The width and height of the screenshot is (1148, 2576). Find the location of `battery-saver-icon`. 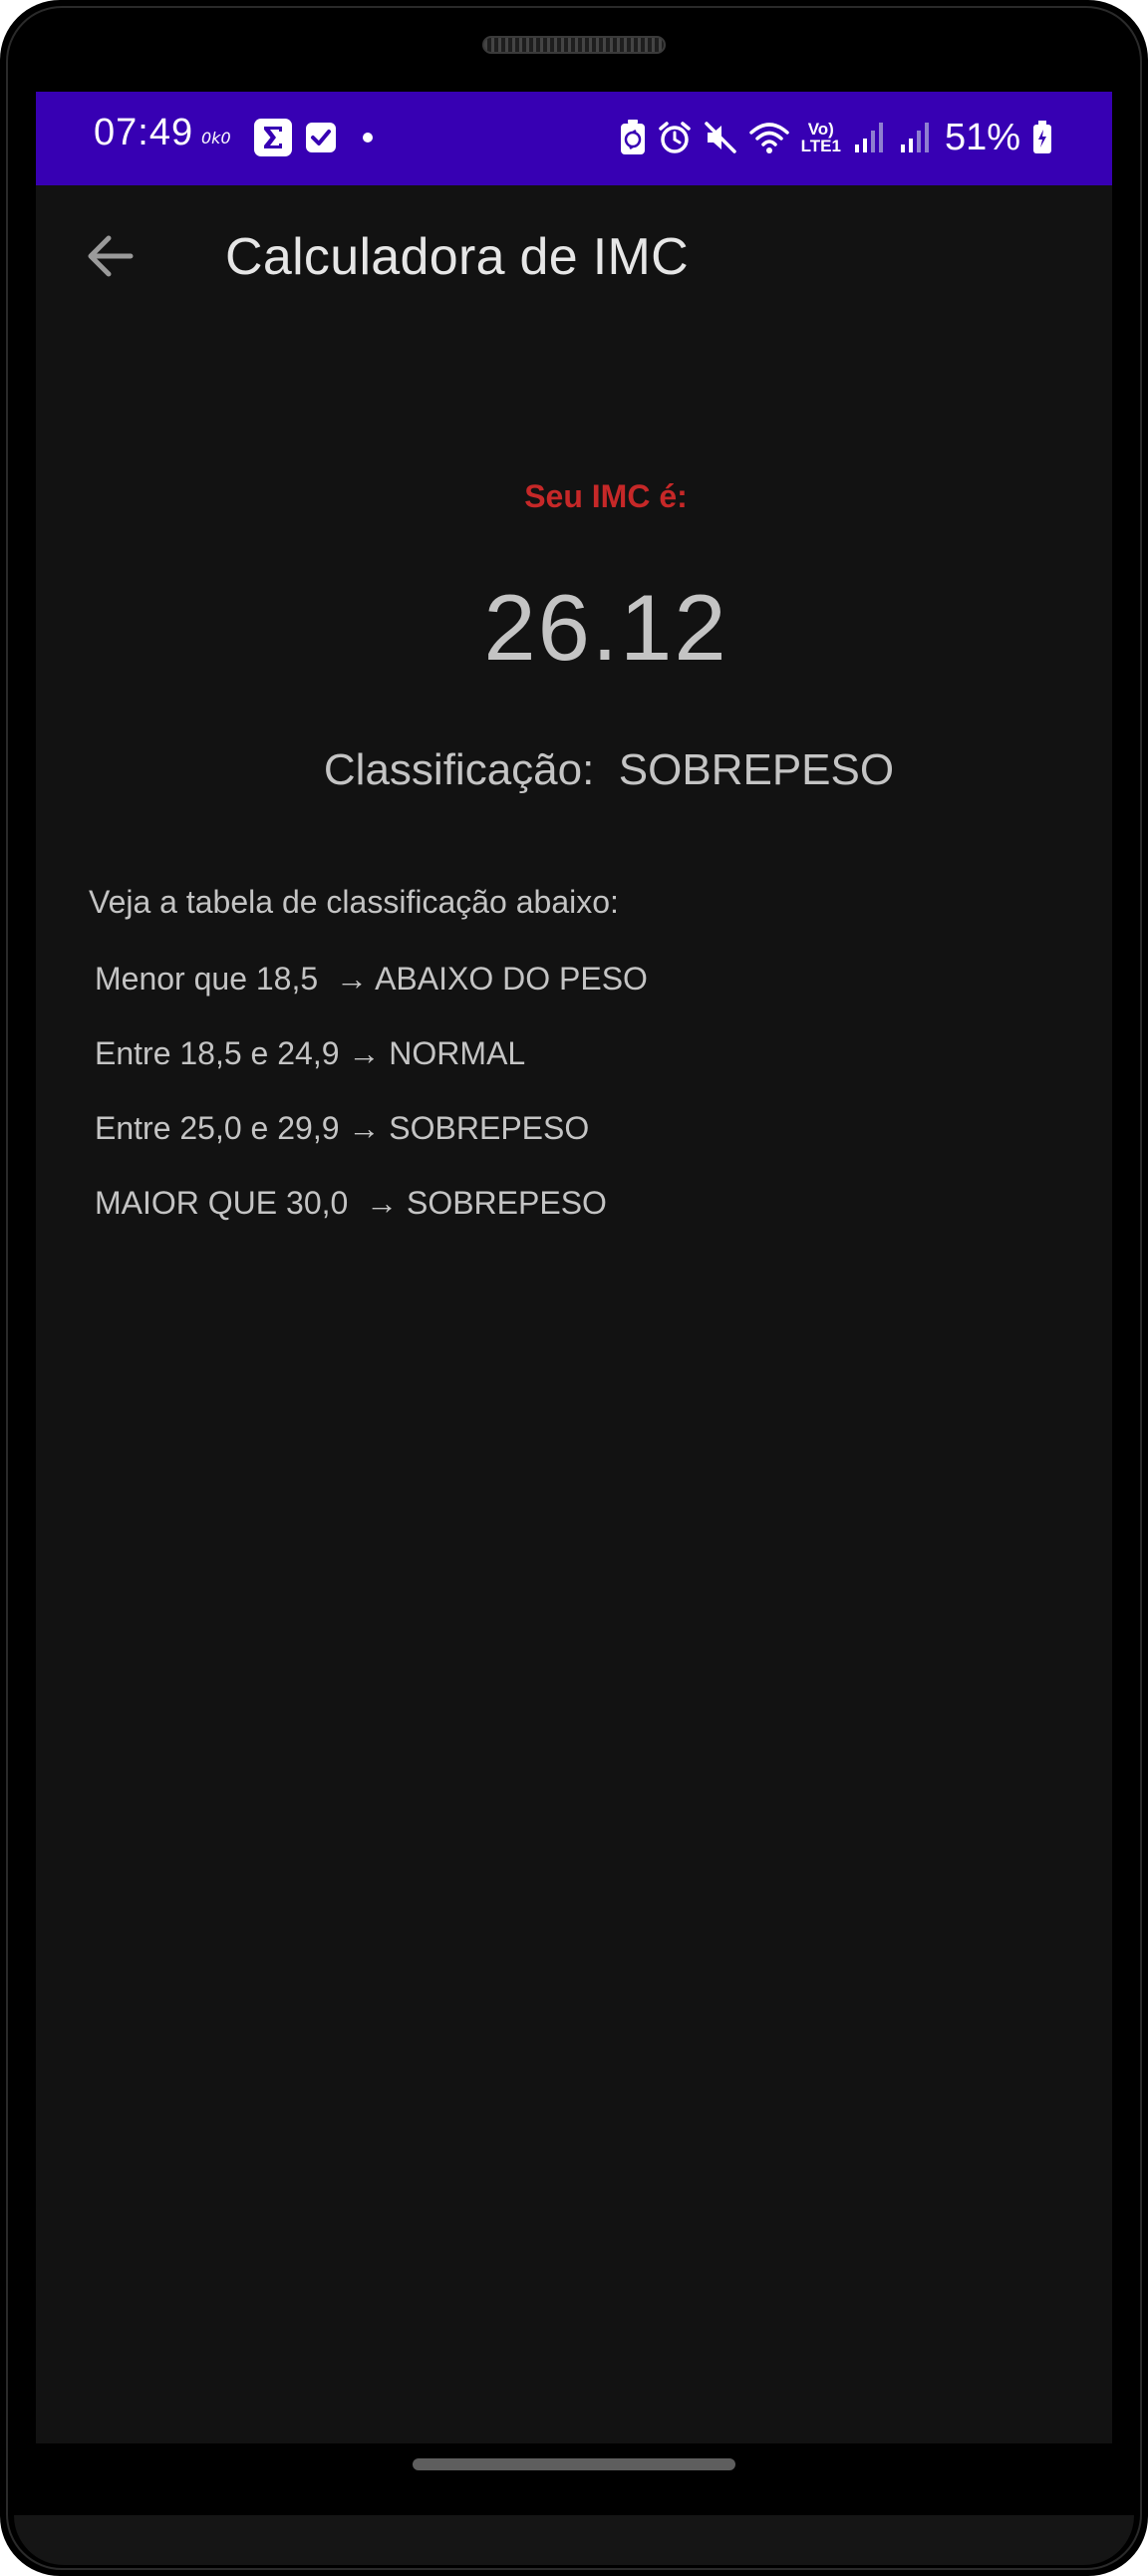

battery-saver-icon is located at coordinates (633, 137).